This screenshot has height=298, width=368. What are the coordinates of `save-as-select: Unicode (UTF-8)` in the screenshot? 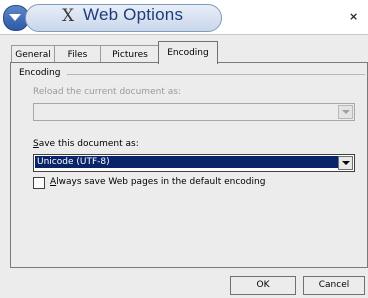 It's located at (194, 163).